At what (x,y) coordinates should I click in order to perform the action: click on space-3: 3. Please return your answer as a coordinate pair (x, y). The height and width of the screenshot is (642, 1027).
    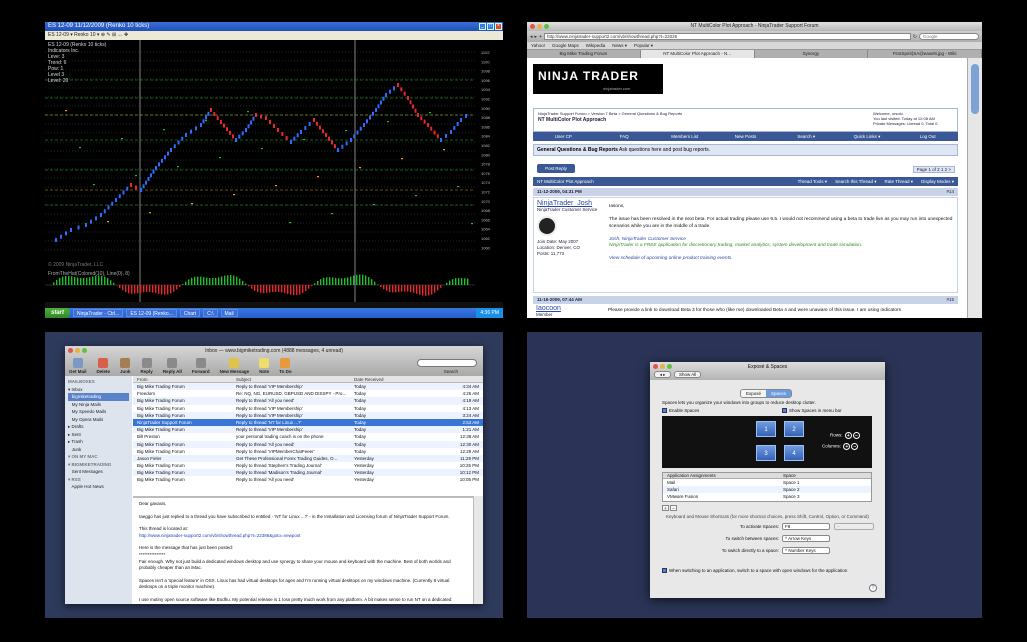
    Looking at the image, I should click on (766, 453).